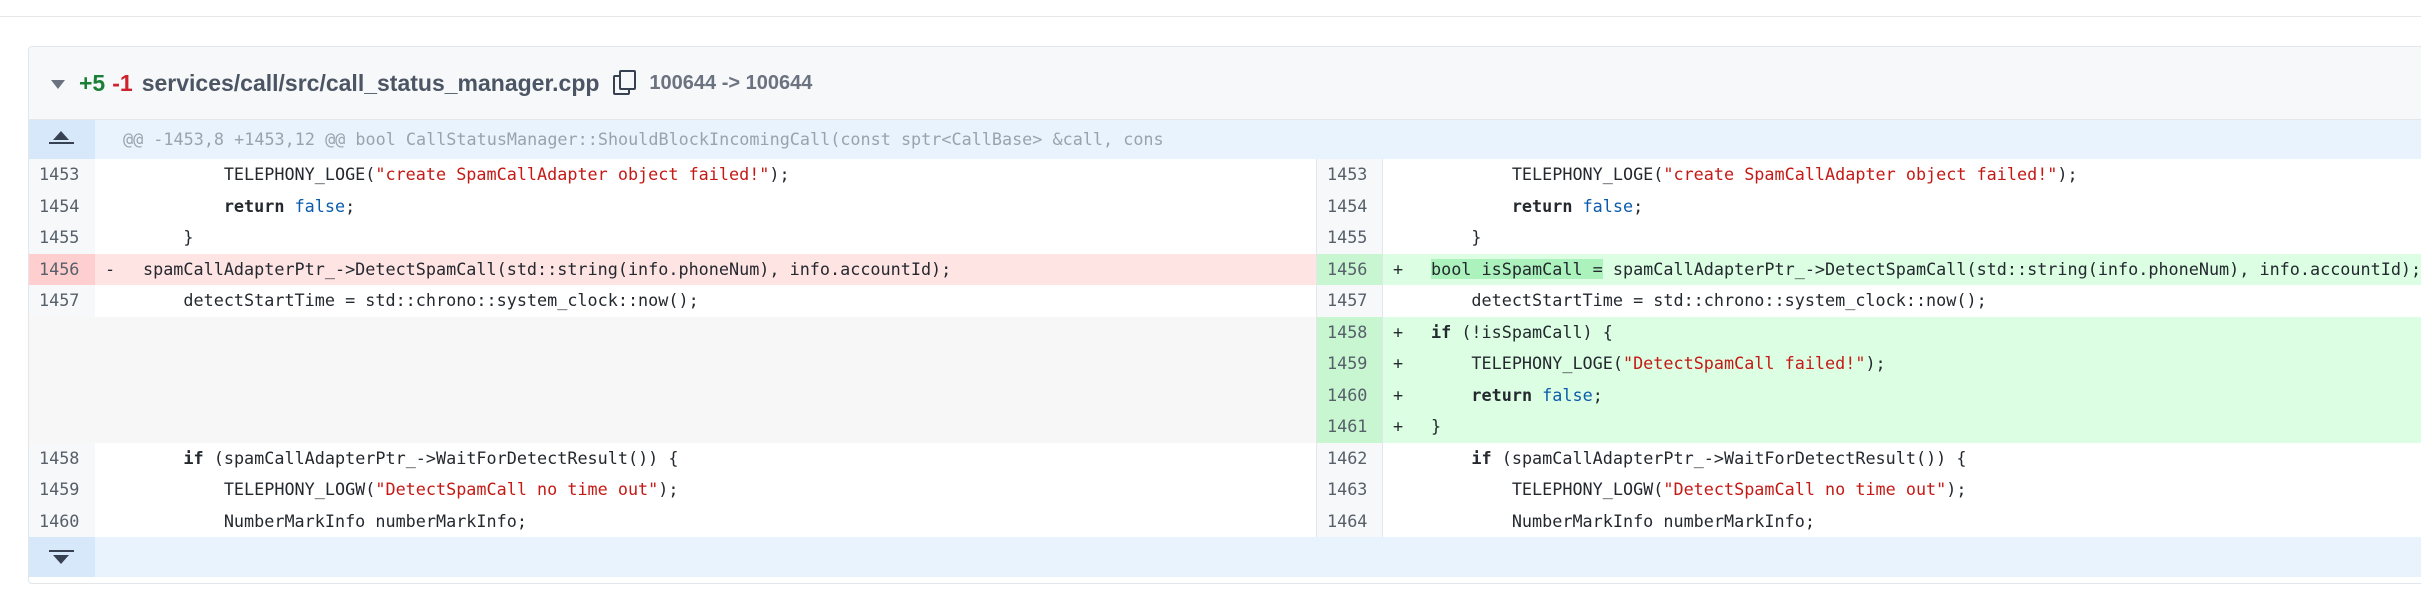  Describe the element at coordinates (62, 490) in the screenshot. I see `left-line-number: 1459` at that location.